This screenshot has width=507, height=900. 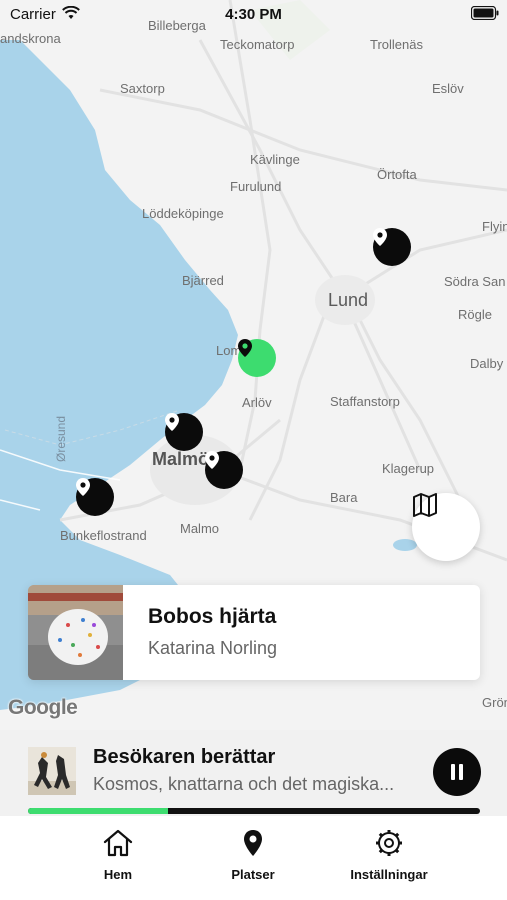 I want to click on map-label-kavlinge: Kävlinge, so click(x=275, y=159).